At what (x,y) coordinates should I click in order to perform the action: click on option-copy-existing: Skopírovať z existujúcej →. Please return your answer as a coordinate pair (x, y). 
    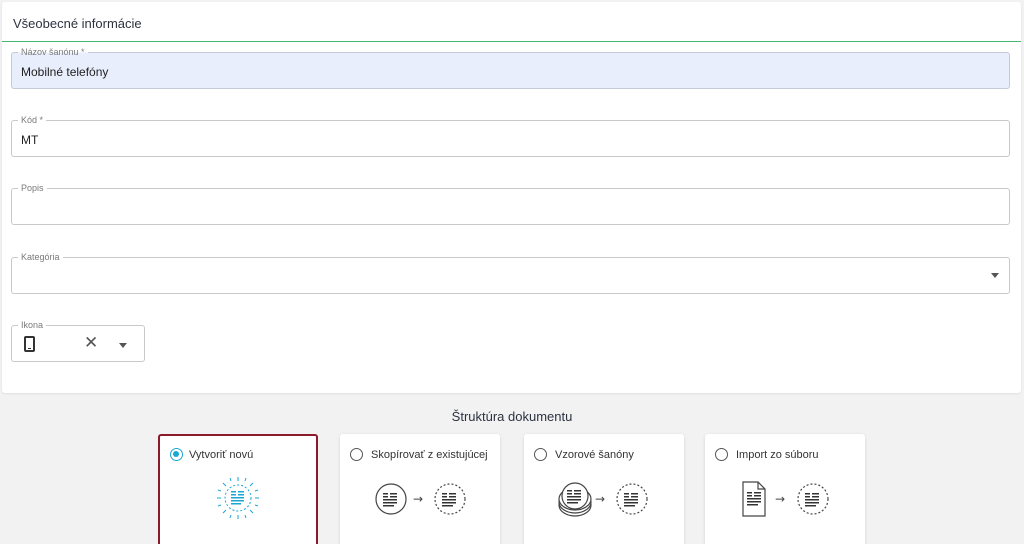
    Looking at the image, I should click on (420, 489).